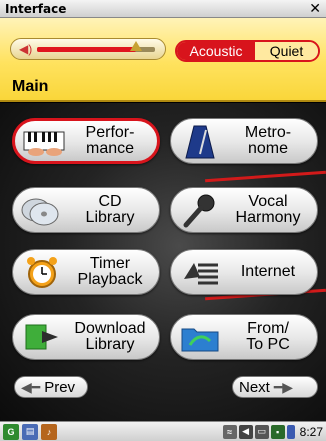 This screenshot has height=441, width=326. What do you see at coordinates (110, 336) in the screenshot?
I see `download-library-label: Download Library` at bounding box center [110, 336].